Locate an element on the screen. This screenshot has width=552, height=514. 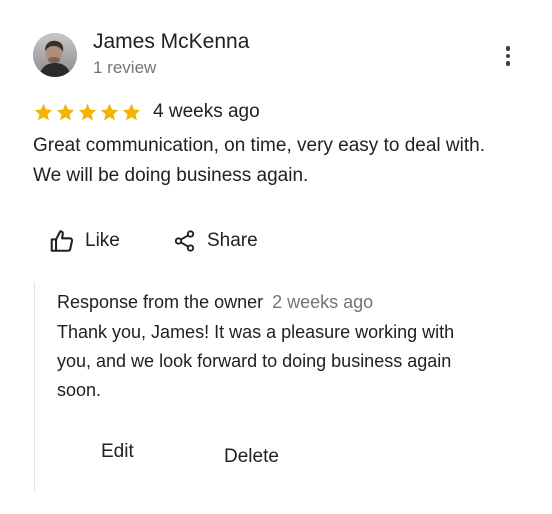
rating-row: 4 weeks ago is located at coordinates (146, 112).